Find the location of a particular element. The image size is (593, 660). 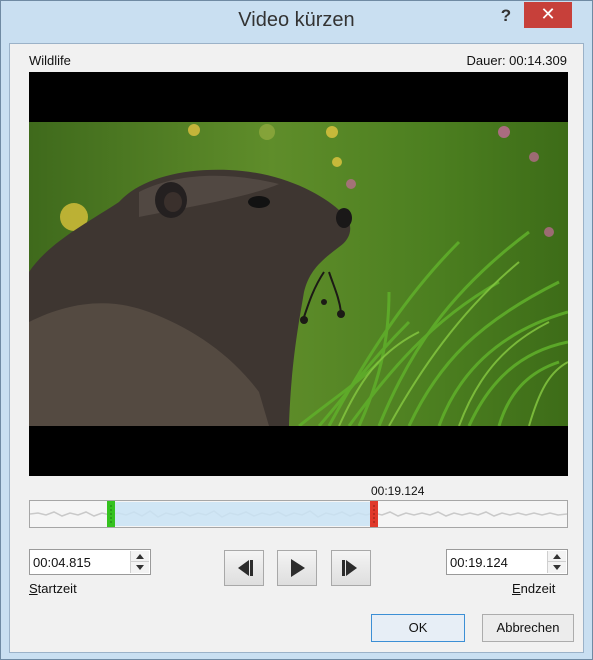

previous-frame-button is located at coordinates (244, 568).